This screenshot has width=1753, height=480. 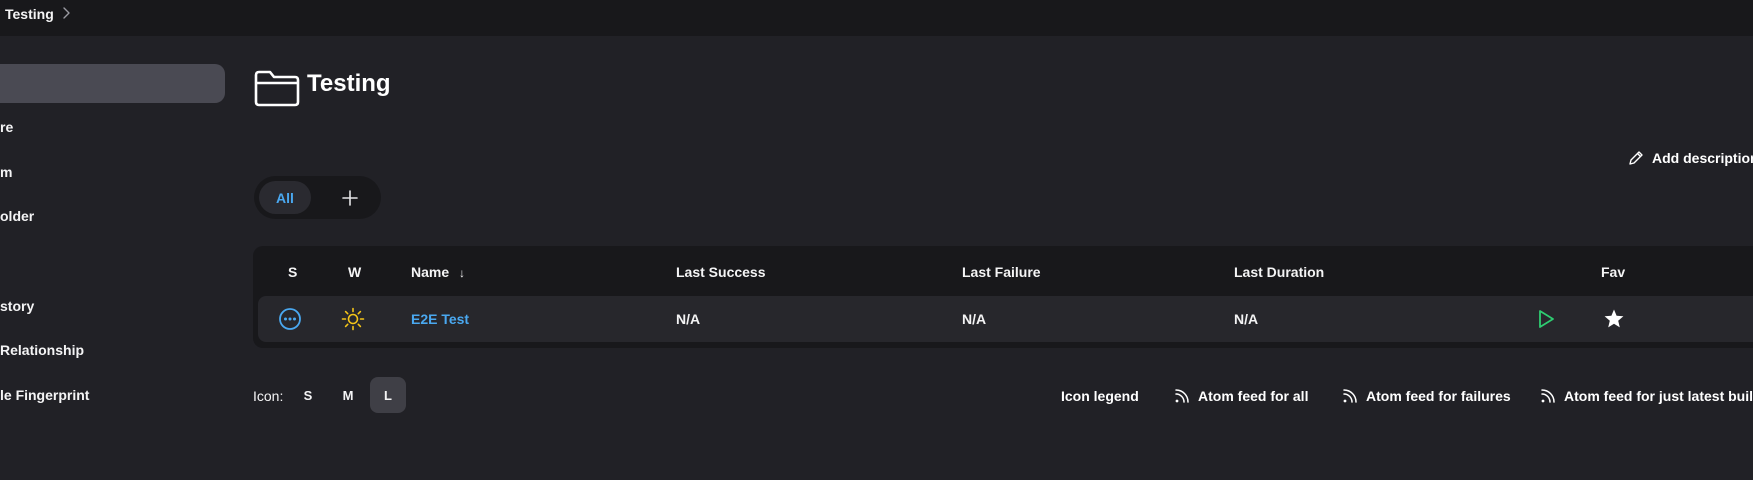 I want to click on sidebar-item-new-item: m, so click(x=6, y=172).